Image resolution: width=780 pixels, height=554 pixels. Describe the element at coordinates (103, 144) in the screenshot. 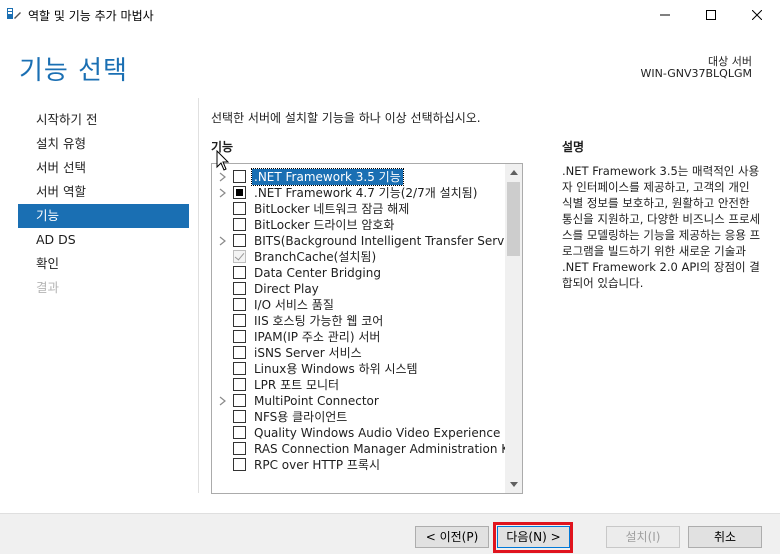

I see `nav-item-installation-type: 설치 유형` at that location.